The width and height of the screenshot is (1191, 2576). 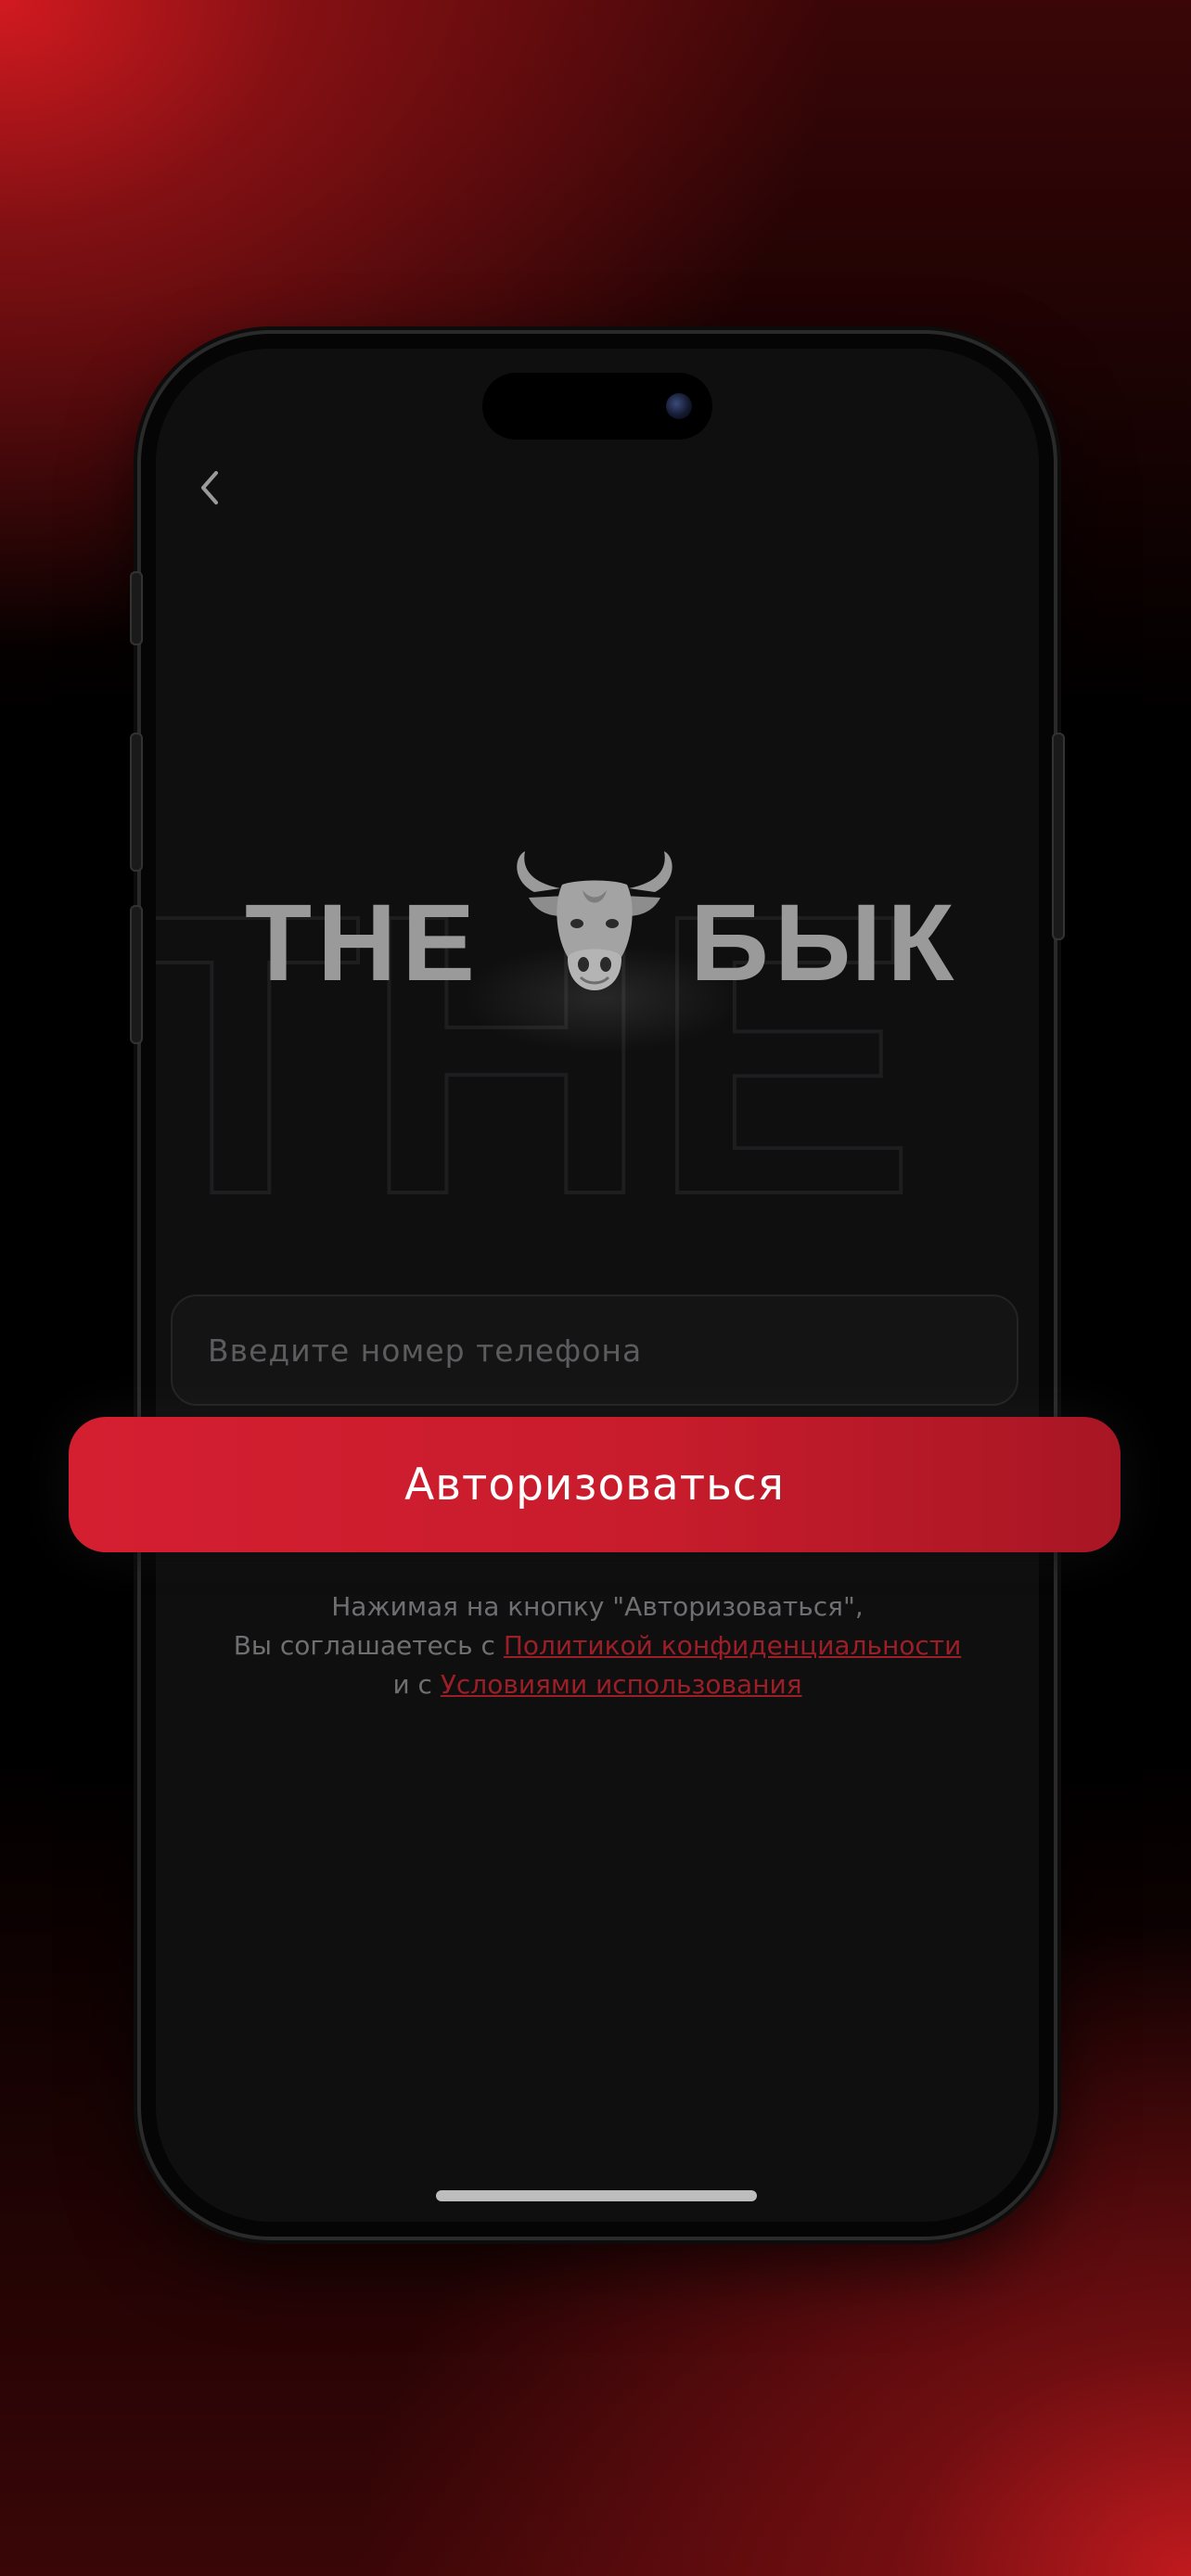 I want to click on phone-side-button-power, so click(x=1058, y=836).